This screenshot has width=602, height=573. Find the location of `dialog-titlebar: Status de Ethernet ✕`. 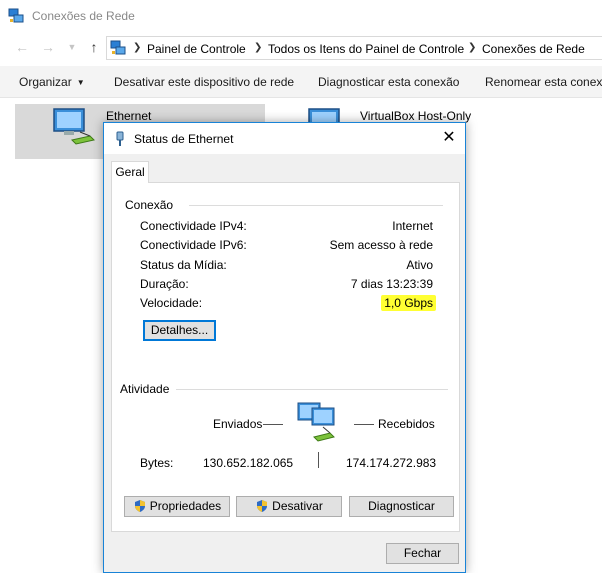

dialog-titlebar: Status de Ethernet ✕ is located at coordinates (284, 138).